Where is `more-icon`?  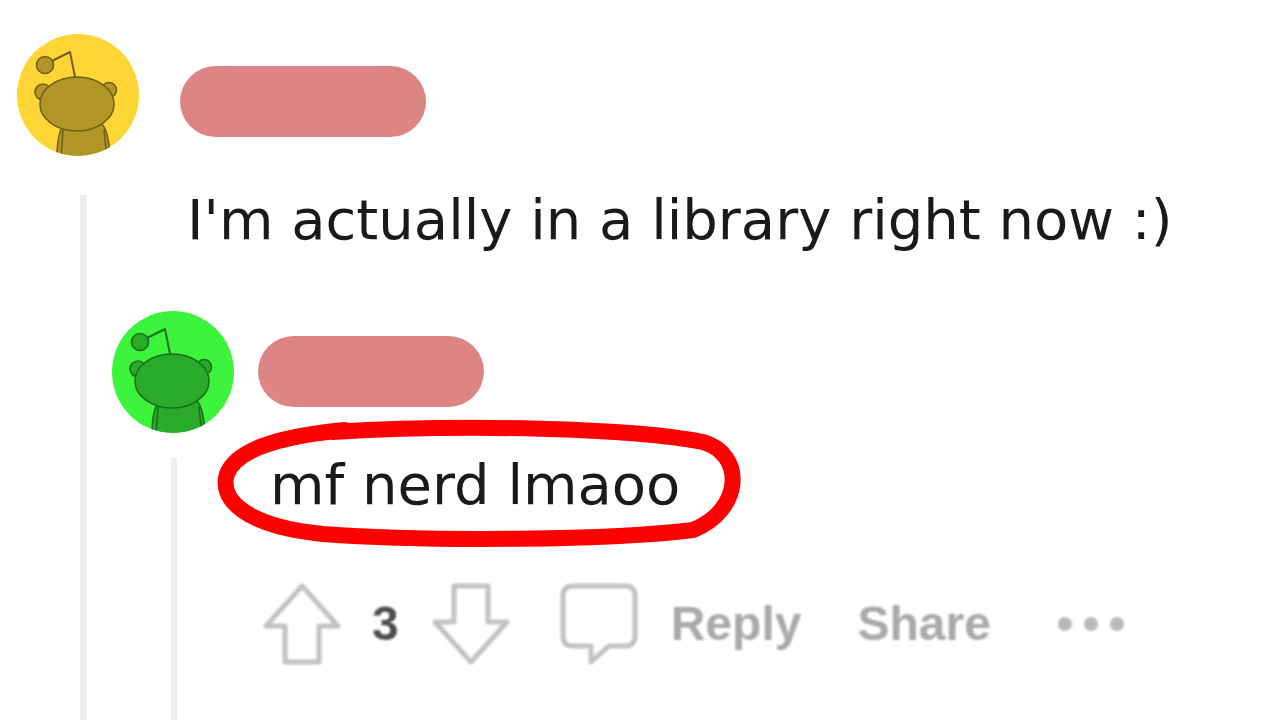
more-icon is located at coordinates (1090, 624).